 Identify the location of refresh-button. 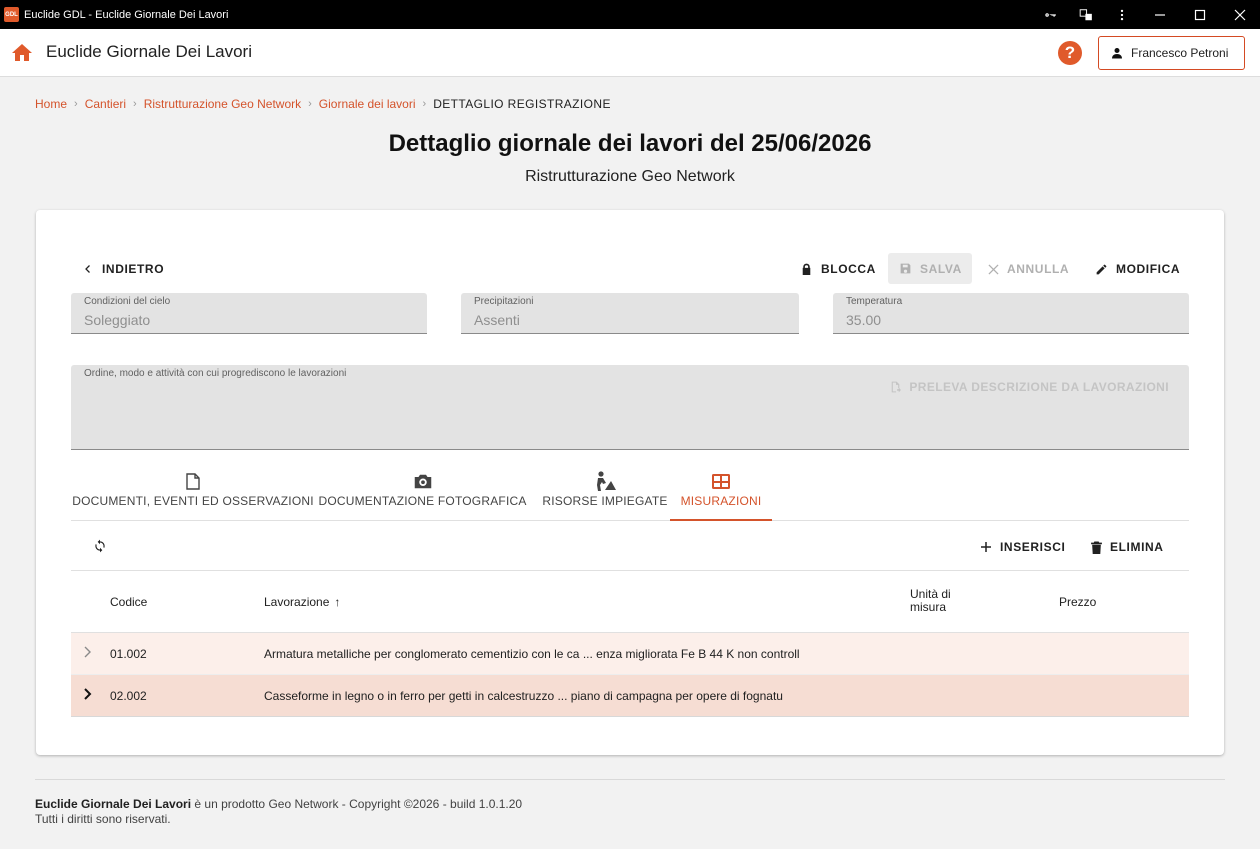
(104, 546).